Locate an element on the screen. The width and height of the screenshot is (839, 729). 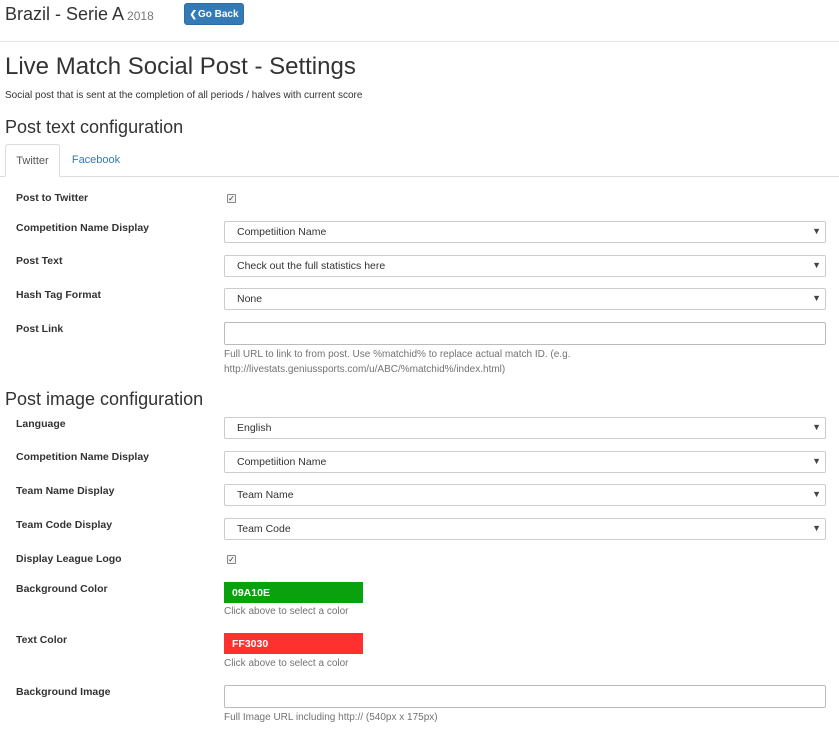
text-color-help: Click above to select a color is located at coordinates (286, 663).